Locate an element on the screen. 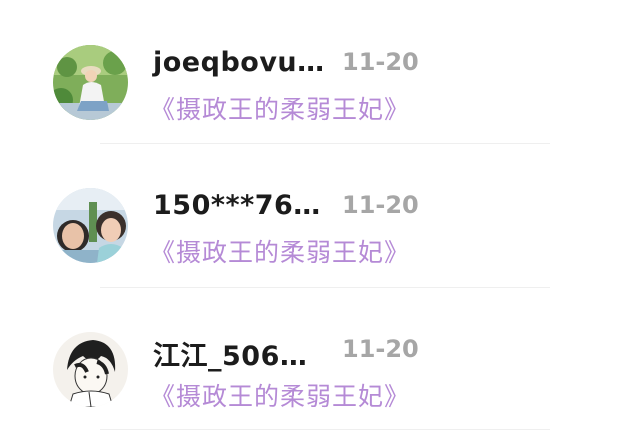 The height and width of the screenshot is (433, 640). avatar-photo-girl-in-garden-icon is located at coordinates (90, 82).